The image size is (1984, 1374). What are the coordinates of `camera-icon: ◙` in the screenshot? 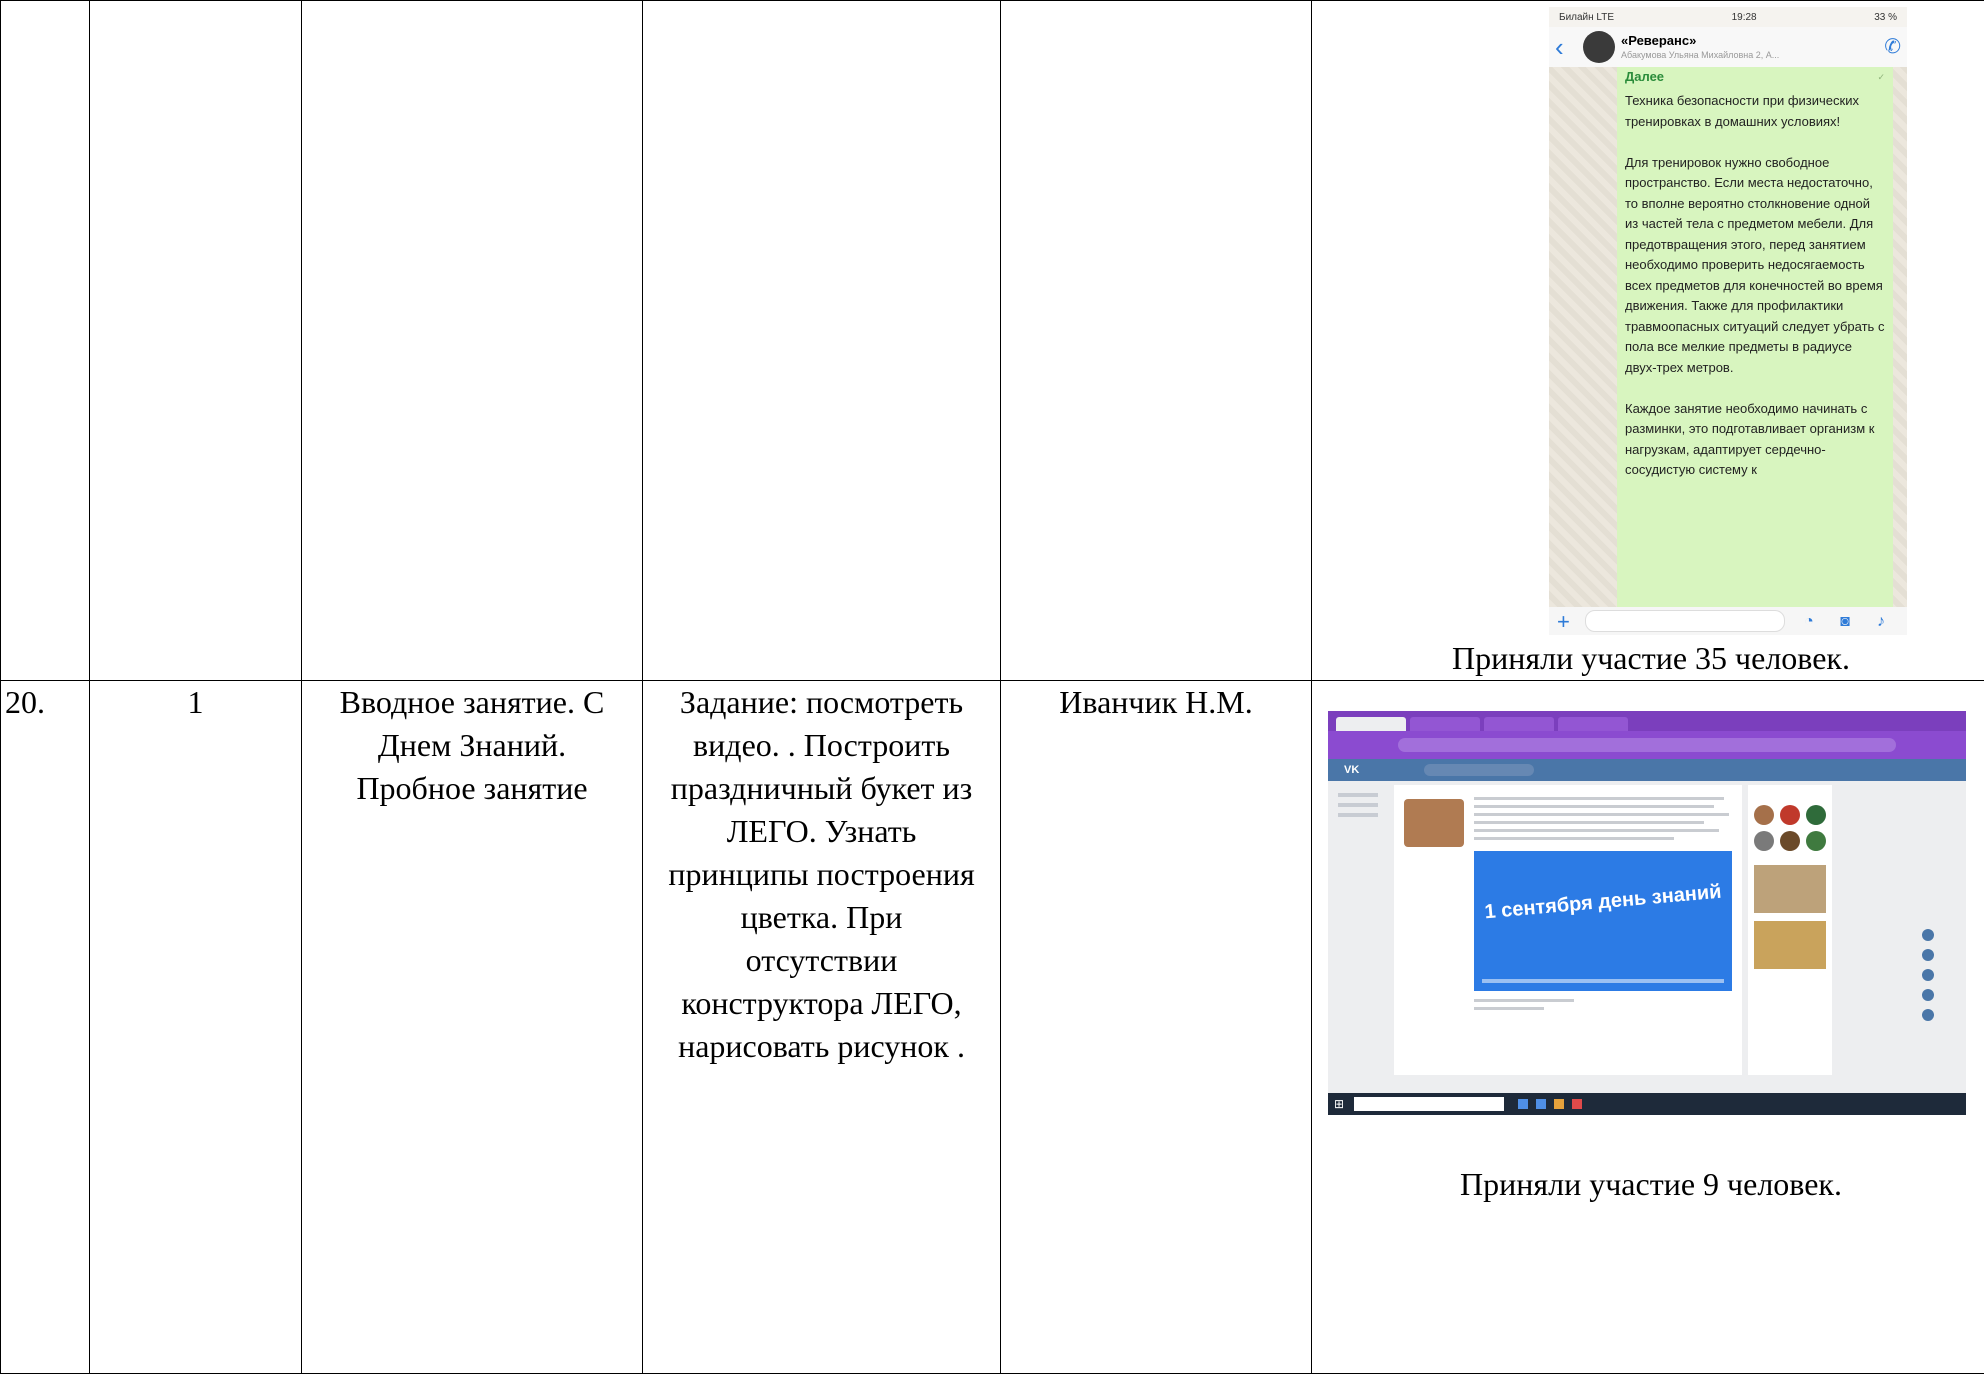 It's located at (1845, 618).